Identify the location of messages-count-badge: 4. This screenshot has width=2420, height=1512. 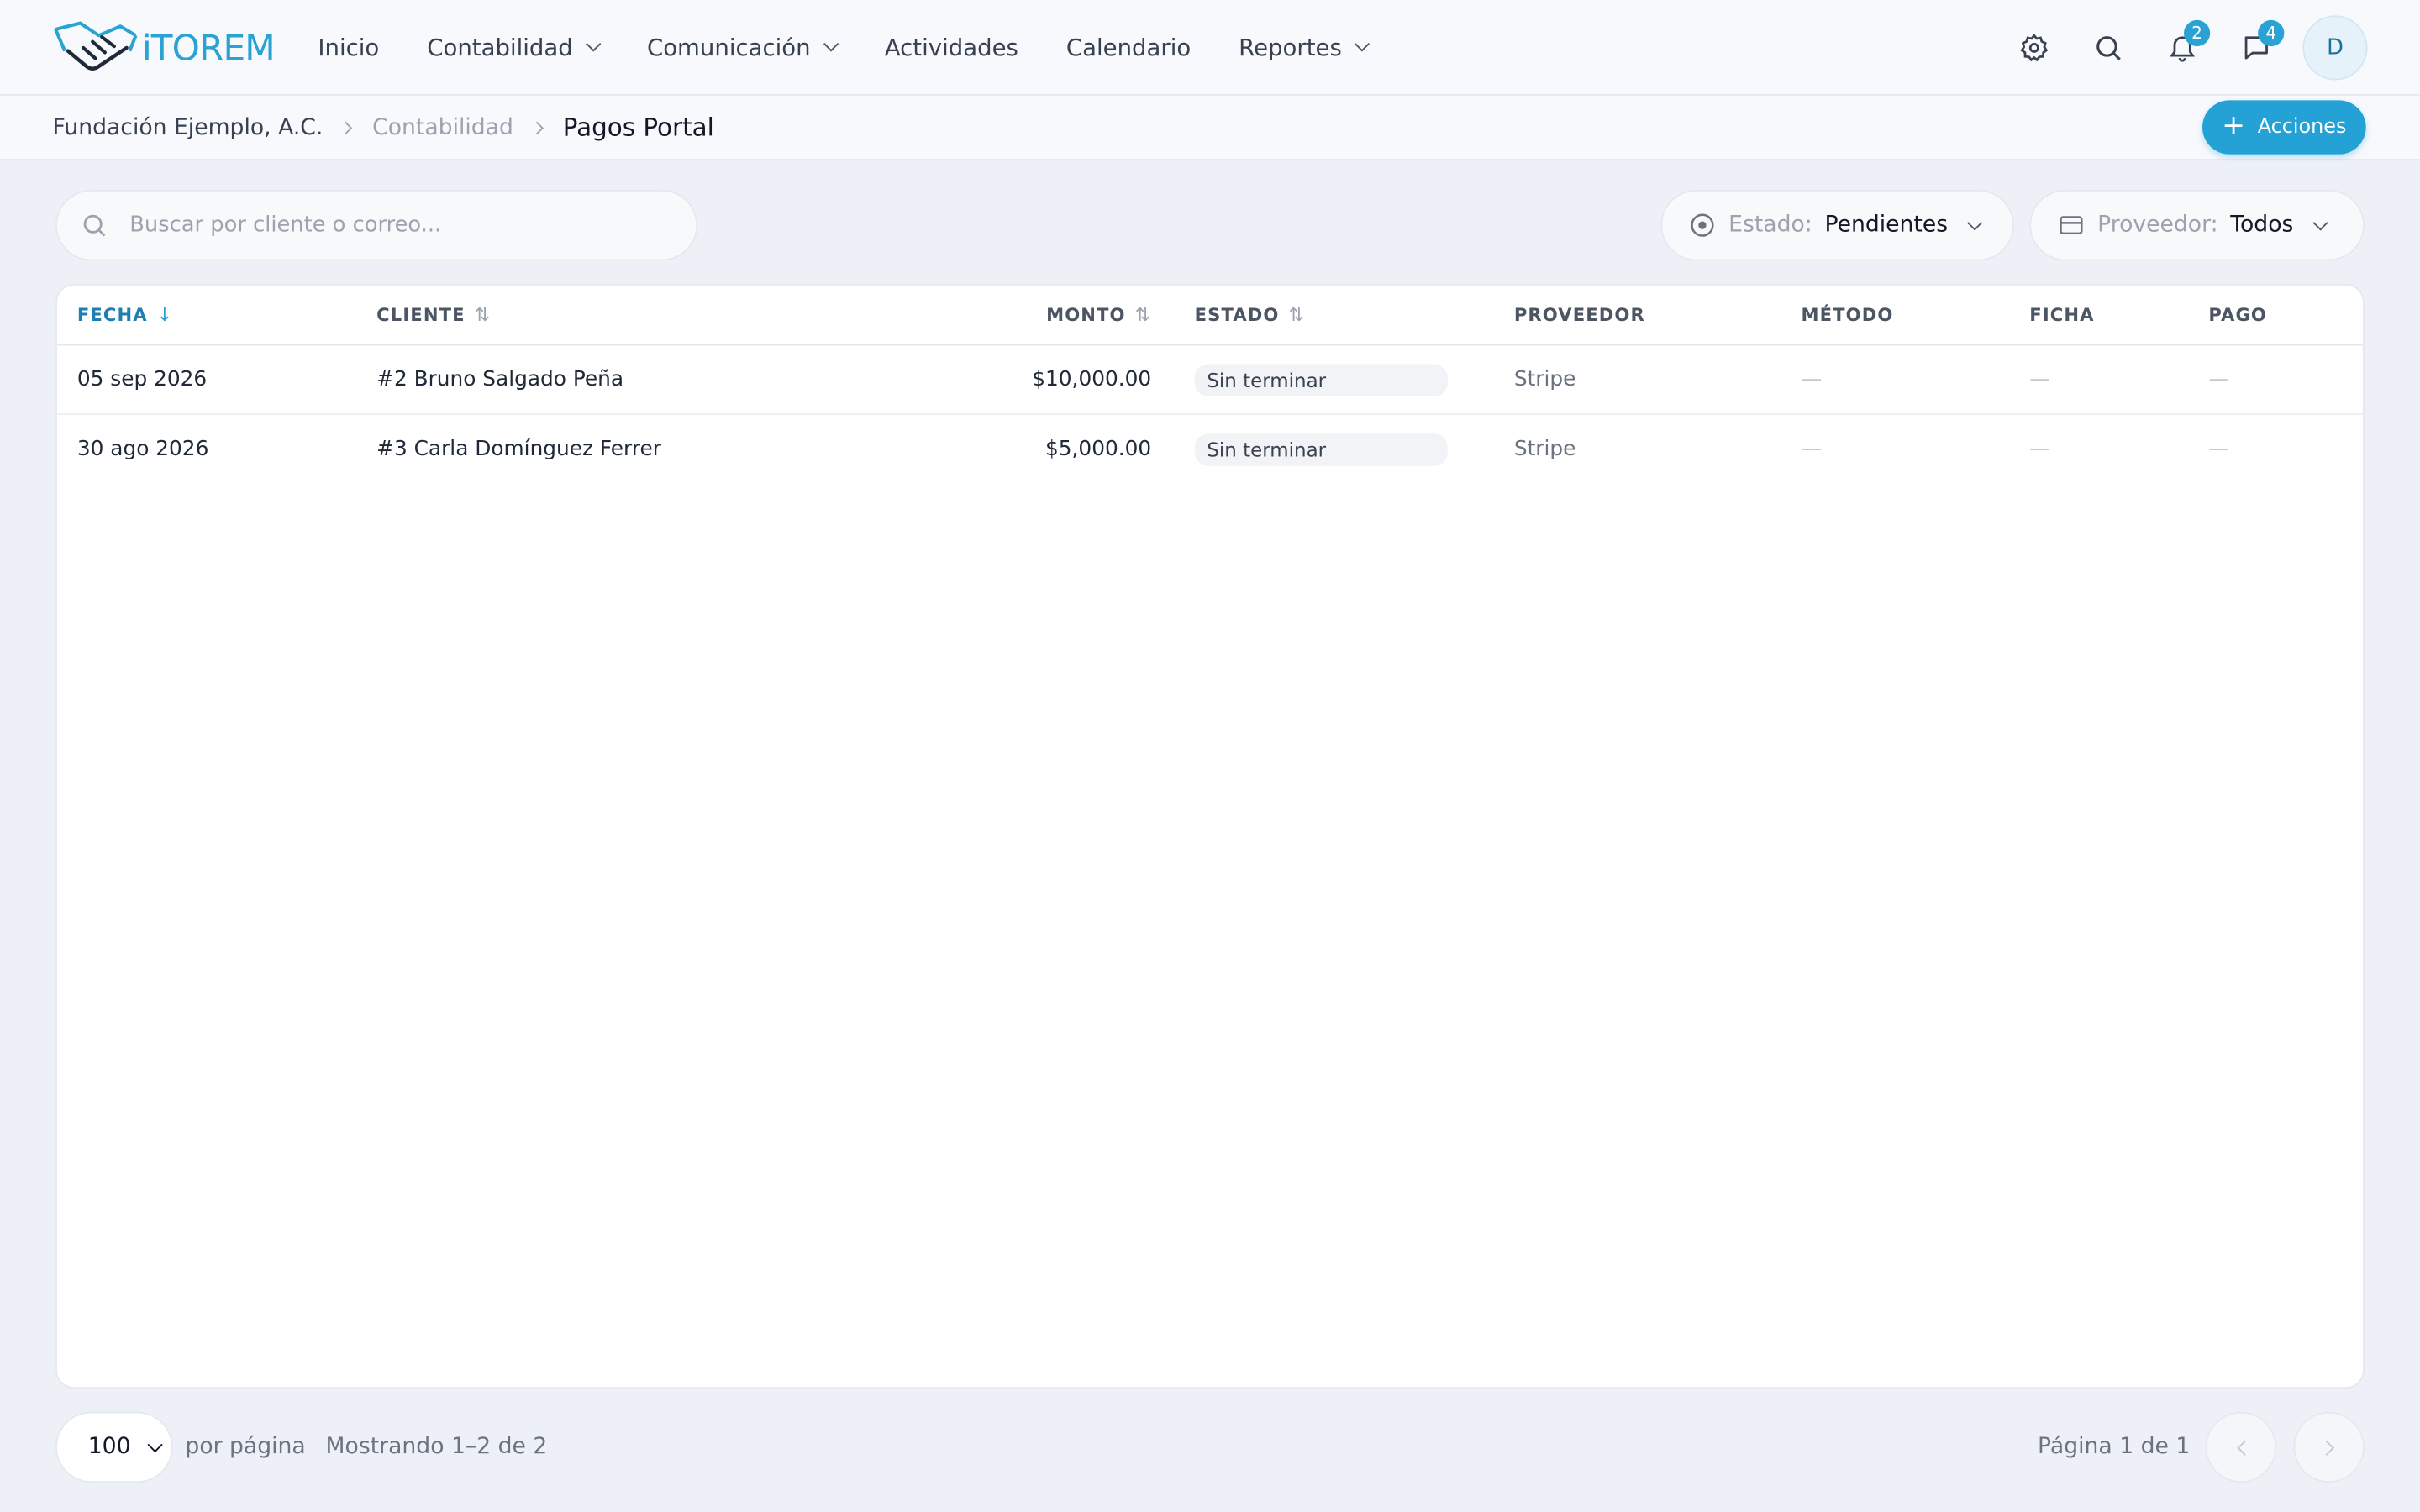
(2271, 33).